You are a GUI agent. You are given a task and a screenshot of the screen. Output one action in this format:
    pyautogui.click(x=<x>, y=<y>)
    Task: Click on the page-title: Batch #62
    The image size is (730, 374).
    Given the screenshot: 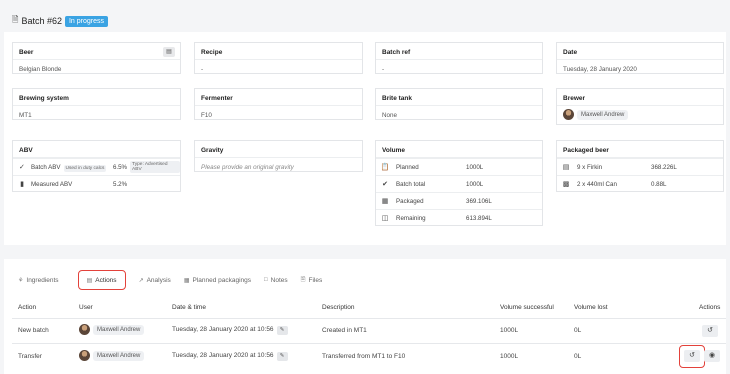 What is the action you would take?
    pyautogui.click(x=41, y=21)
    